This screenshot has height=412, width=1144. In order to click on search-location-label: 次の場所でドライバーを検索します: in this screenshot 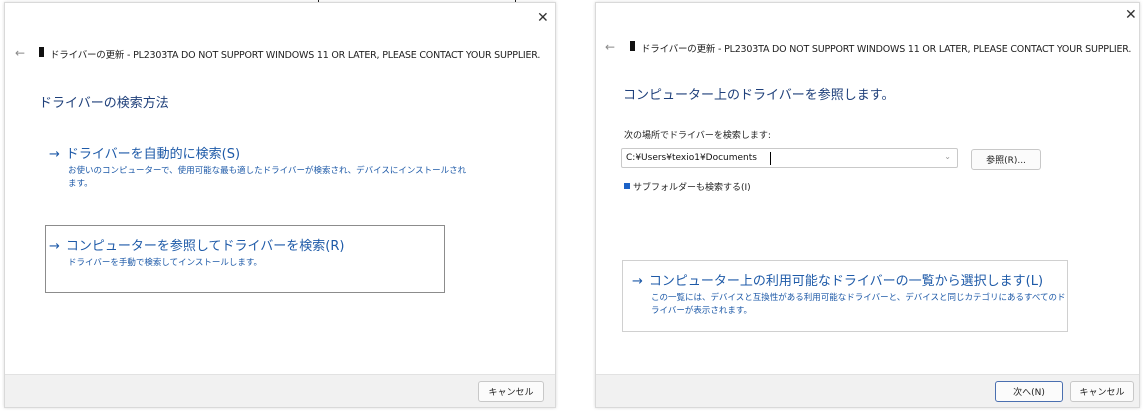, I will do `click(697, 136)`.